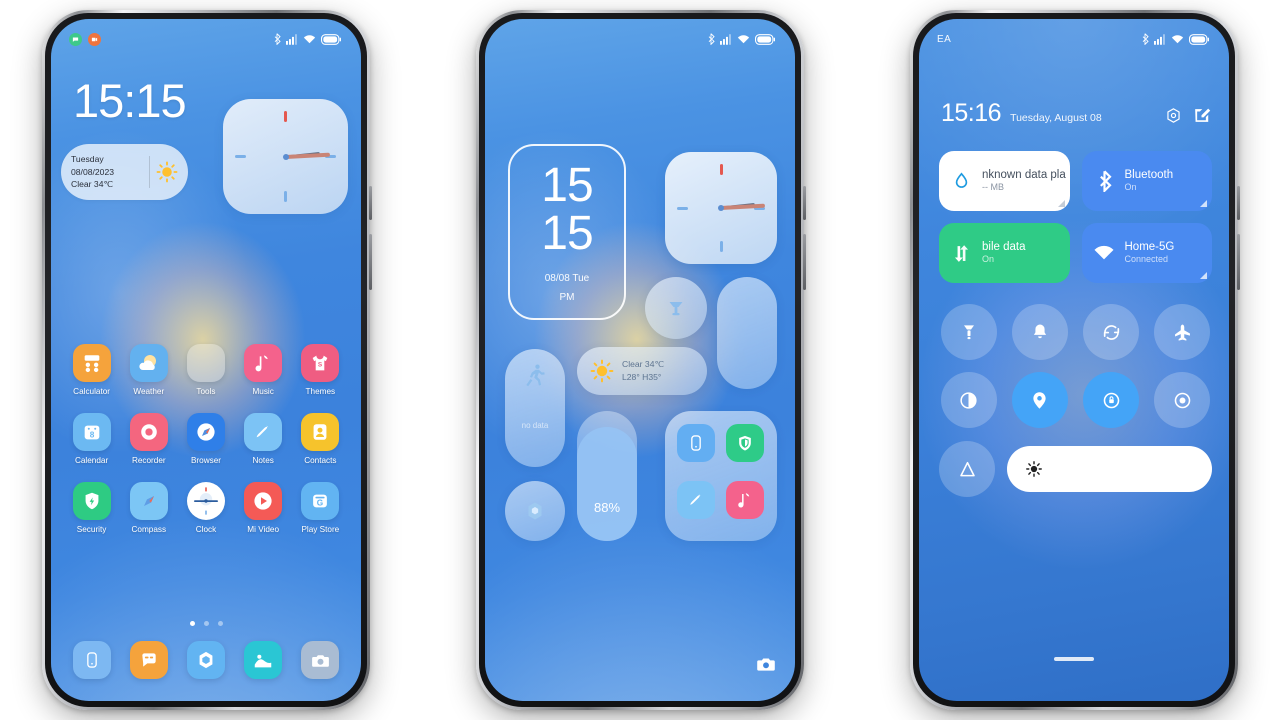 This screenshot has height=720, width=1280. What do you see at coordinates (124, 172) in the screenshot?
I see `weather-widget: Tuesday 08/08/2023 Clear 34℃` at bounding box center [124, 172].